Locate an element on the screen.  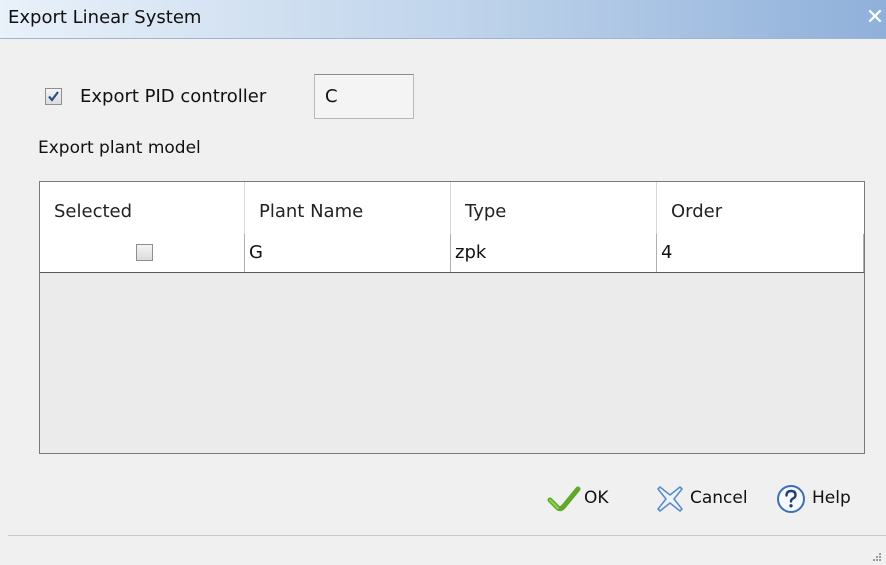
plant-selected-checkbox is located at coordinates (144, 252).